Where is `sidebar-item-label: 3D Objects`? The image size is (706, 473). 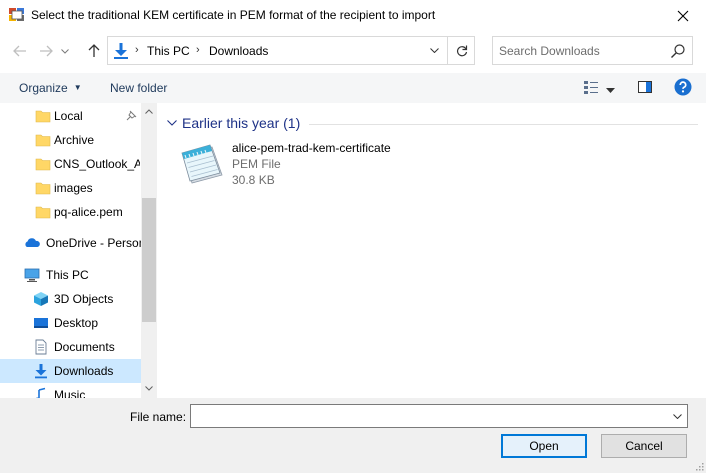 sidebar-item-label: 3D Objects is located at coordinates (84, 299).